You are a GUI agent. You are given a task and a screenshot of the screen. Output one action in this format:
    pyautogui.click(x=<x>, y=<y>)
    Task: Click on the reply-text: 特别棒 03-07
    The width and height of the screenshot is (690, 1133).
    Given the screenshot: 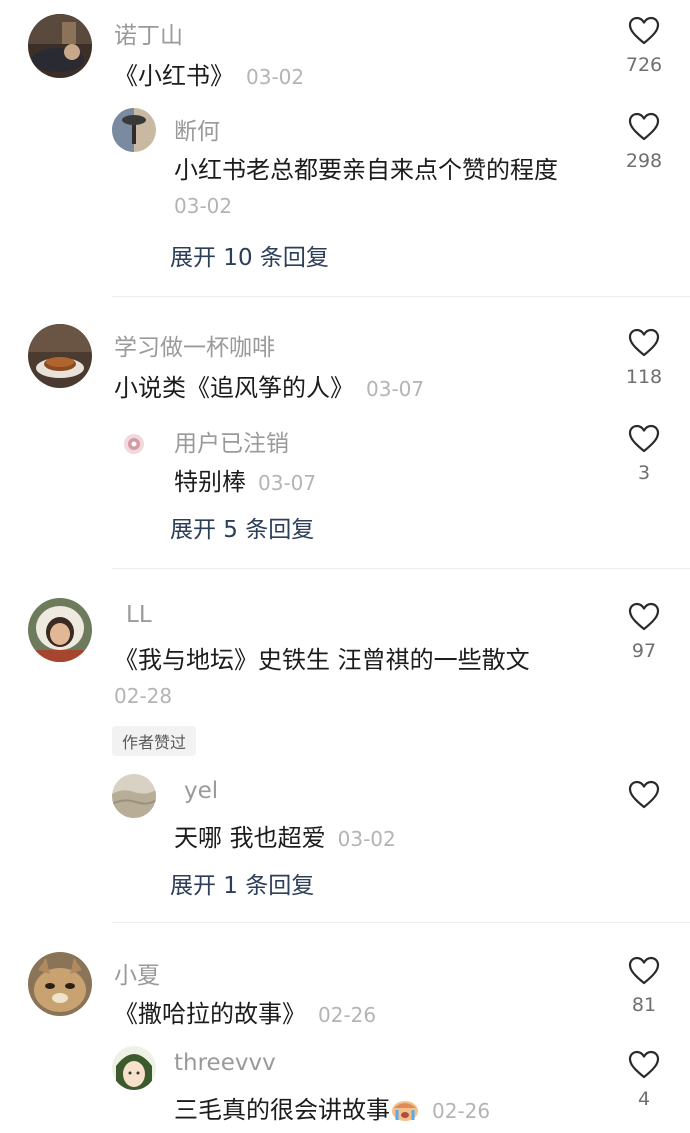 What is the action you would take?
    pyautogui.click(x=245, y=479)
    